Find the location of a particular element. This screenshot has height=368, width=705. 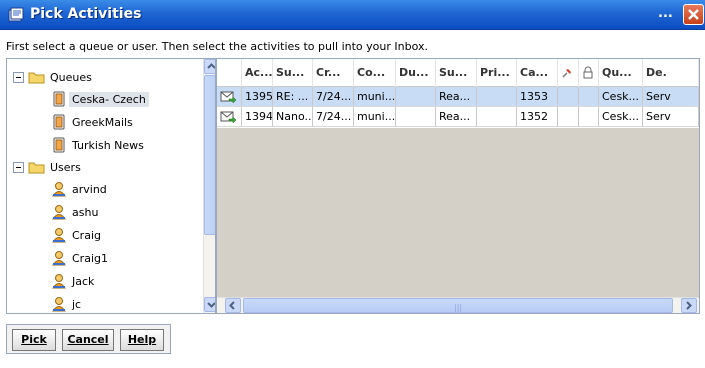

cancel-button: Cancel is located at coordinates (88, 340).